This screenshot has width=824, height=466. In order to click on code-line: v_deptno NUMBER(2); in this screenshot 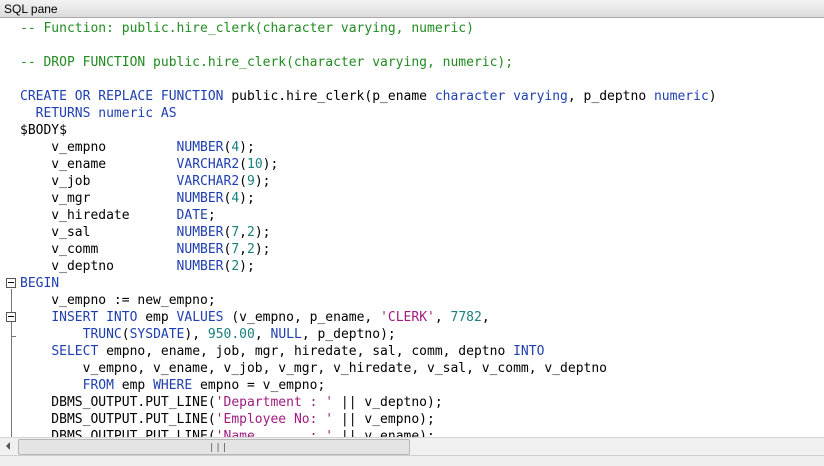, I will do `click(368, 266)`.